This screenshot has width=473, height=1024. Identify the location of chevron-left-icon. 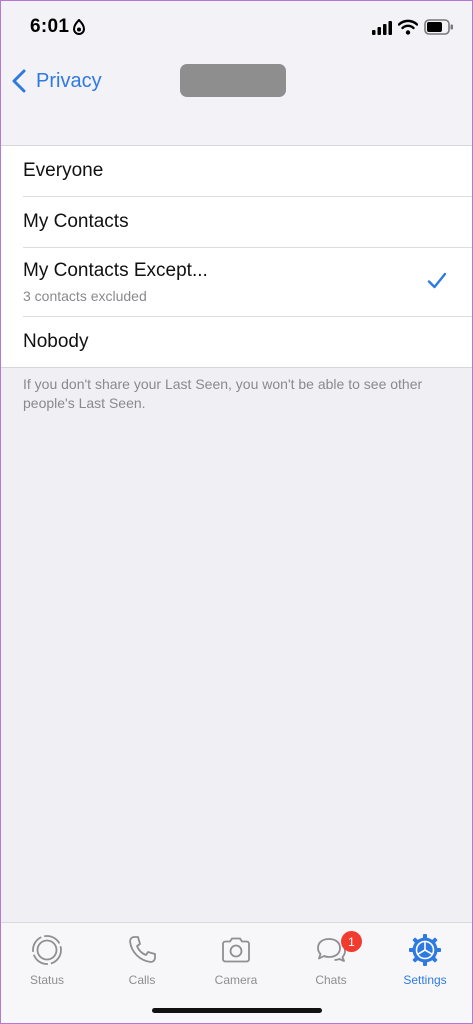
(19, 81).